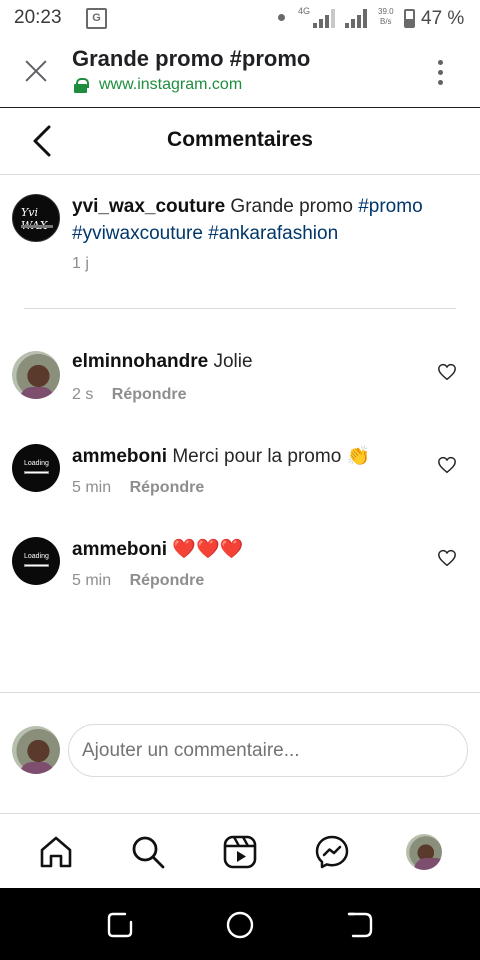 This screenshot has height=960, width=480. Describe the element at coordinates (80, 263) in the screenshot. I see `caption-time: 1 j` at that location.